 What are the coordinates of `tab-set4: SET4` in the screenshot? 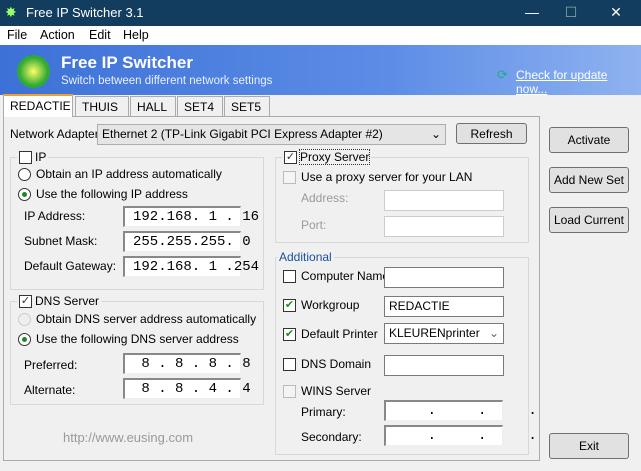 It's located at (200, 106).